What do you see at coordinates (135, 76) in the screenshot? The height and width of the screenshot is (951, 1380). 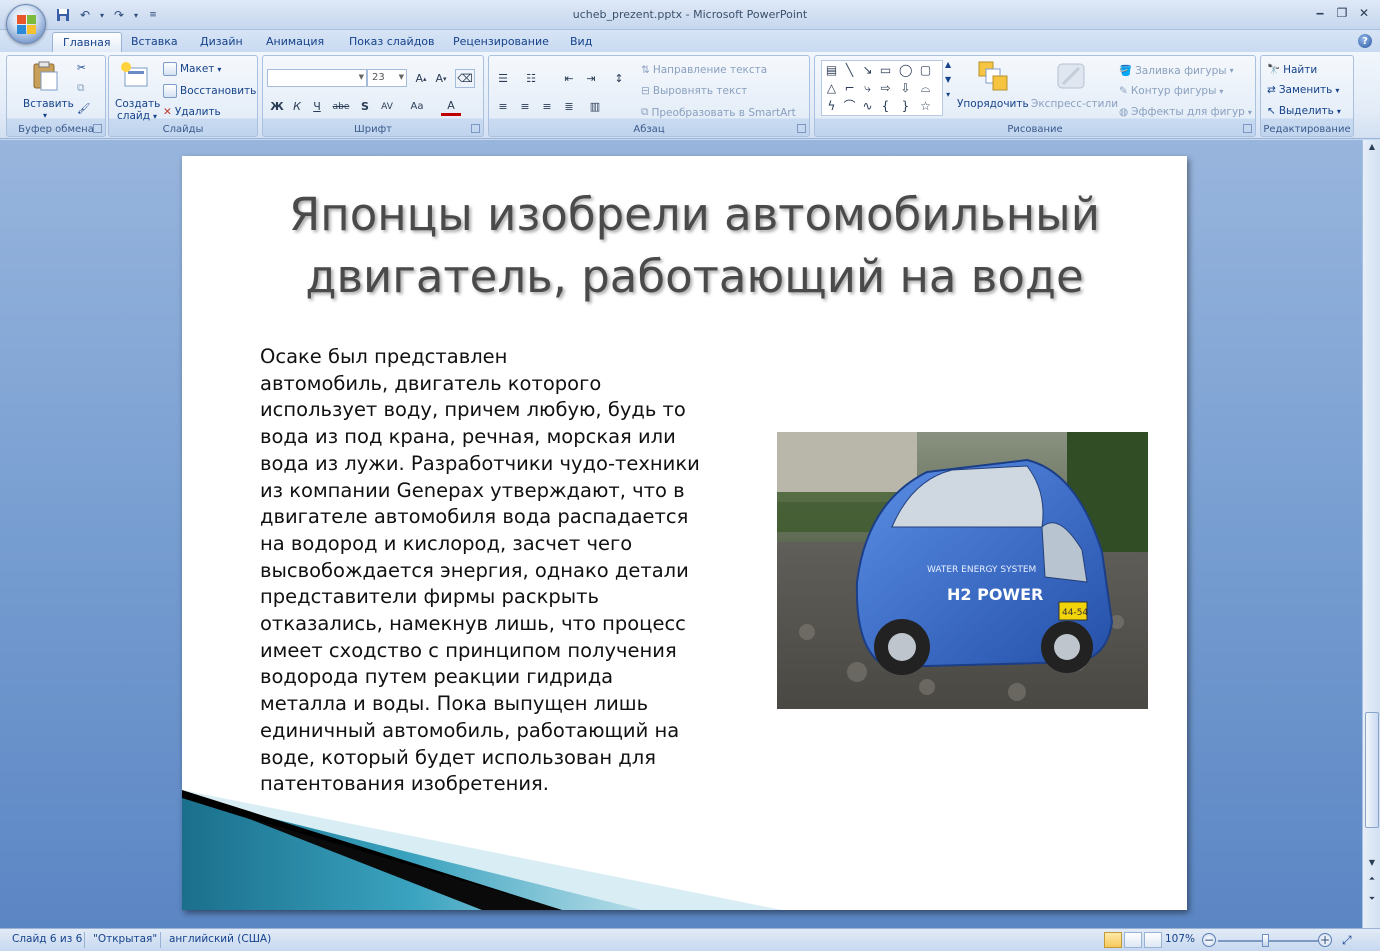 I see `new-slide-icon` at bounding box center [135, 76].